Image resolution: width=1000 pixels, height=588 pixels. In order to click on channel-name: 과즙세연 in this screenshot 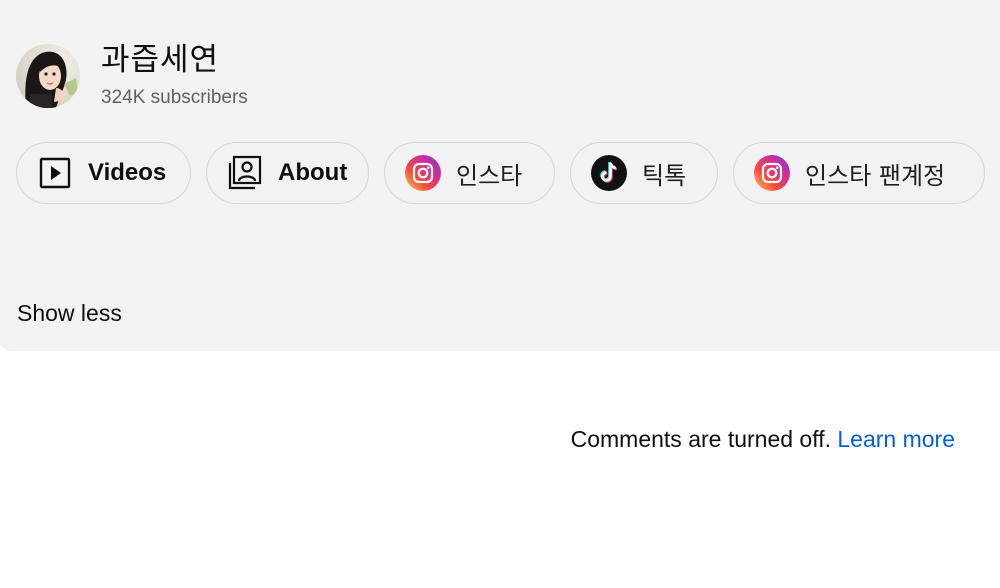, I will do `click(174, 60)`.